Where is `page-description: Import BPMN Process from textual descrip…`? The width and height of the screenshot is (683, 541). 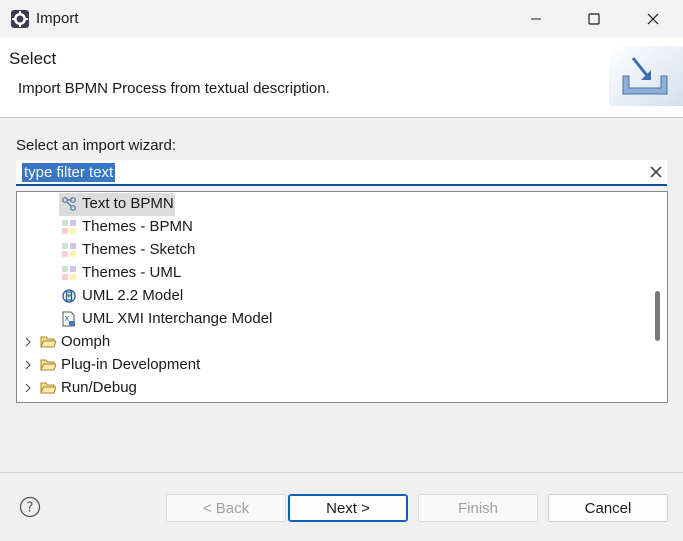
page-description: Import BPMN Process from textual descrip… is located at coordinates (174, 88).